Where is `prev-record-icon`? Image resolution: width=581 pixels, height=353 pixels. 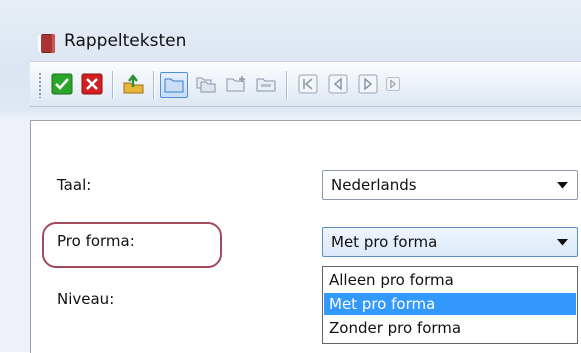 prev-record-icon is located at coordinates (338, 84).